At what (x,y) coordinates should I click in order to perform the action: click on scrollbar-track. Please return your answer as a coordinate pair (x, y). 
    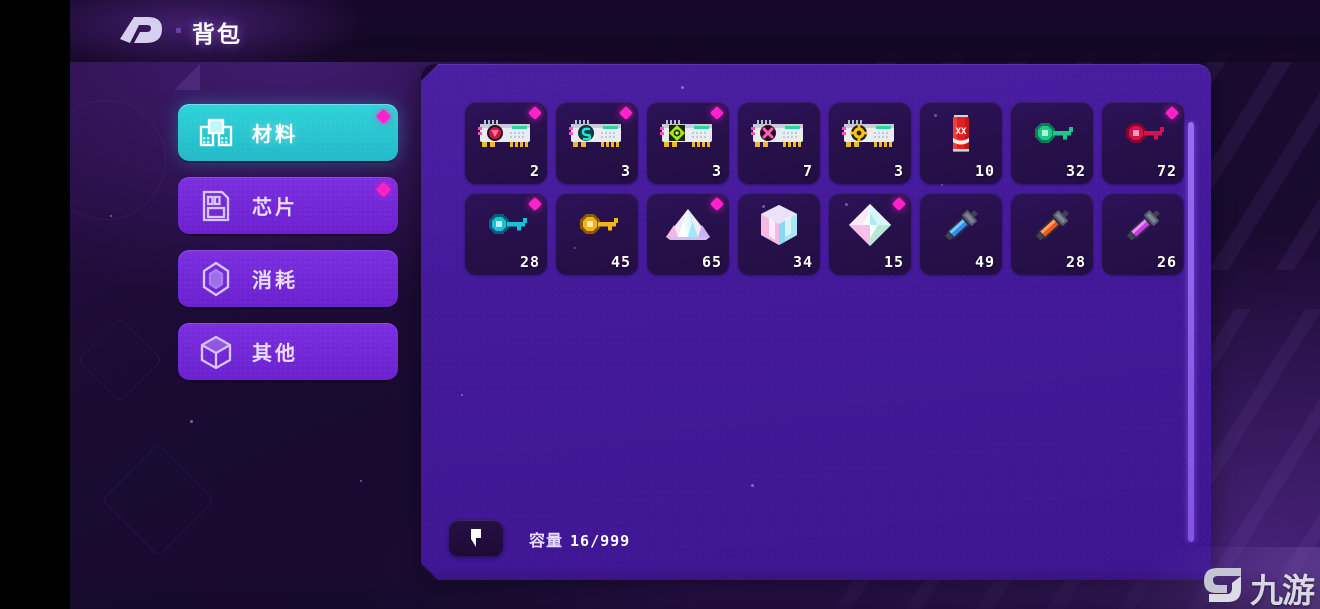
    Looking at the image, I should click on (1191, 332).